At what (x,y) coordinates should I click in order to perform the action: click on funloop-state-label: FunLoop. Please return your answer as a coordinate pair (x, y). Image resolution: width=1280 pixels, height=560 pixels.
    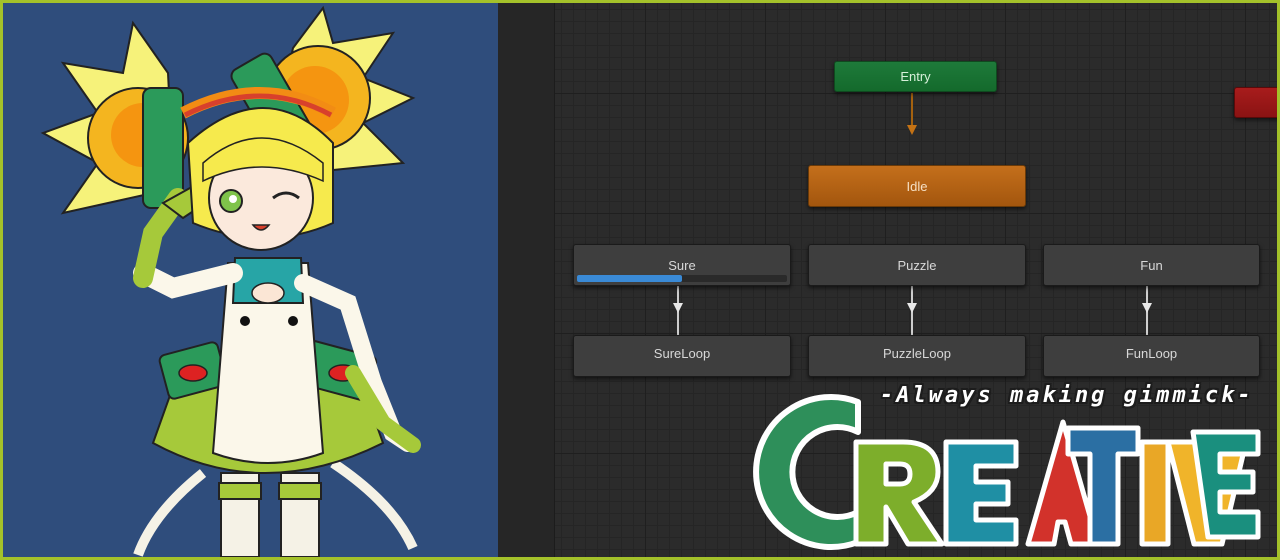
    Looking at the image, I should click on (1151, 353).